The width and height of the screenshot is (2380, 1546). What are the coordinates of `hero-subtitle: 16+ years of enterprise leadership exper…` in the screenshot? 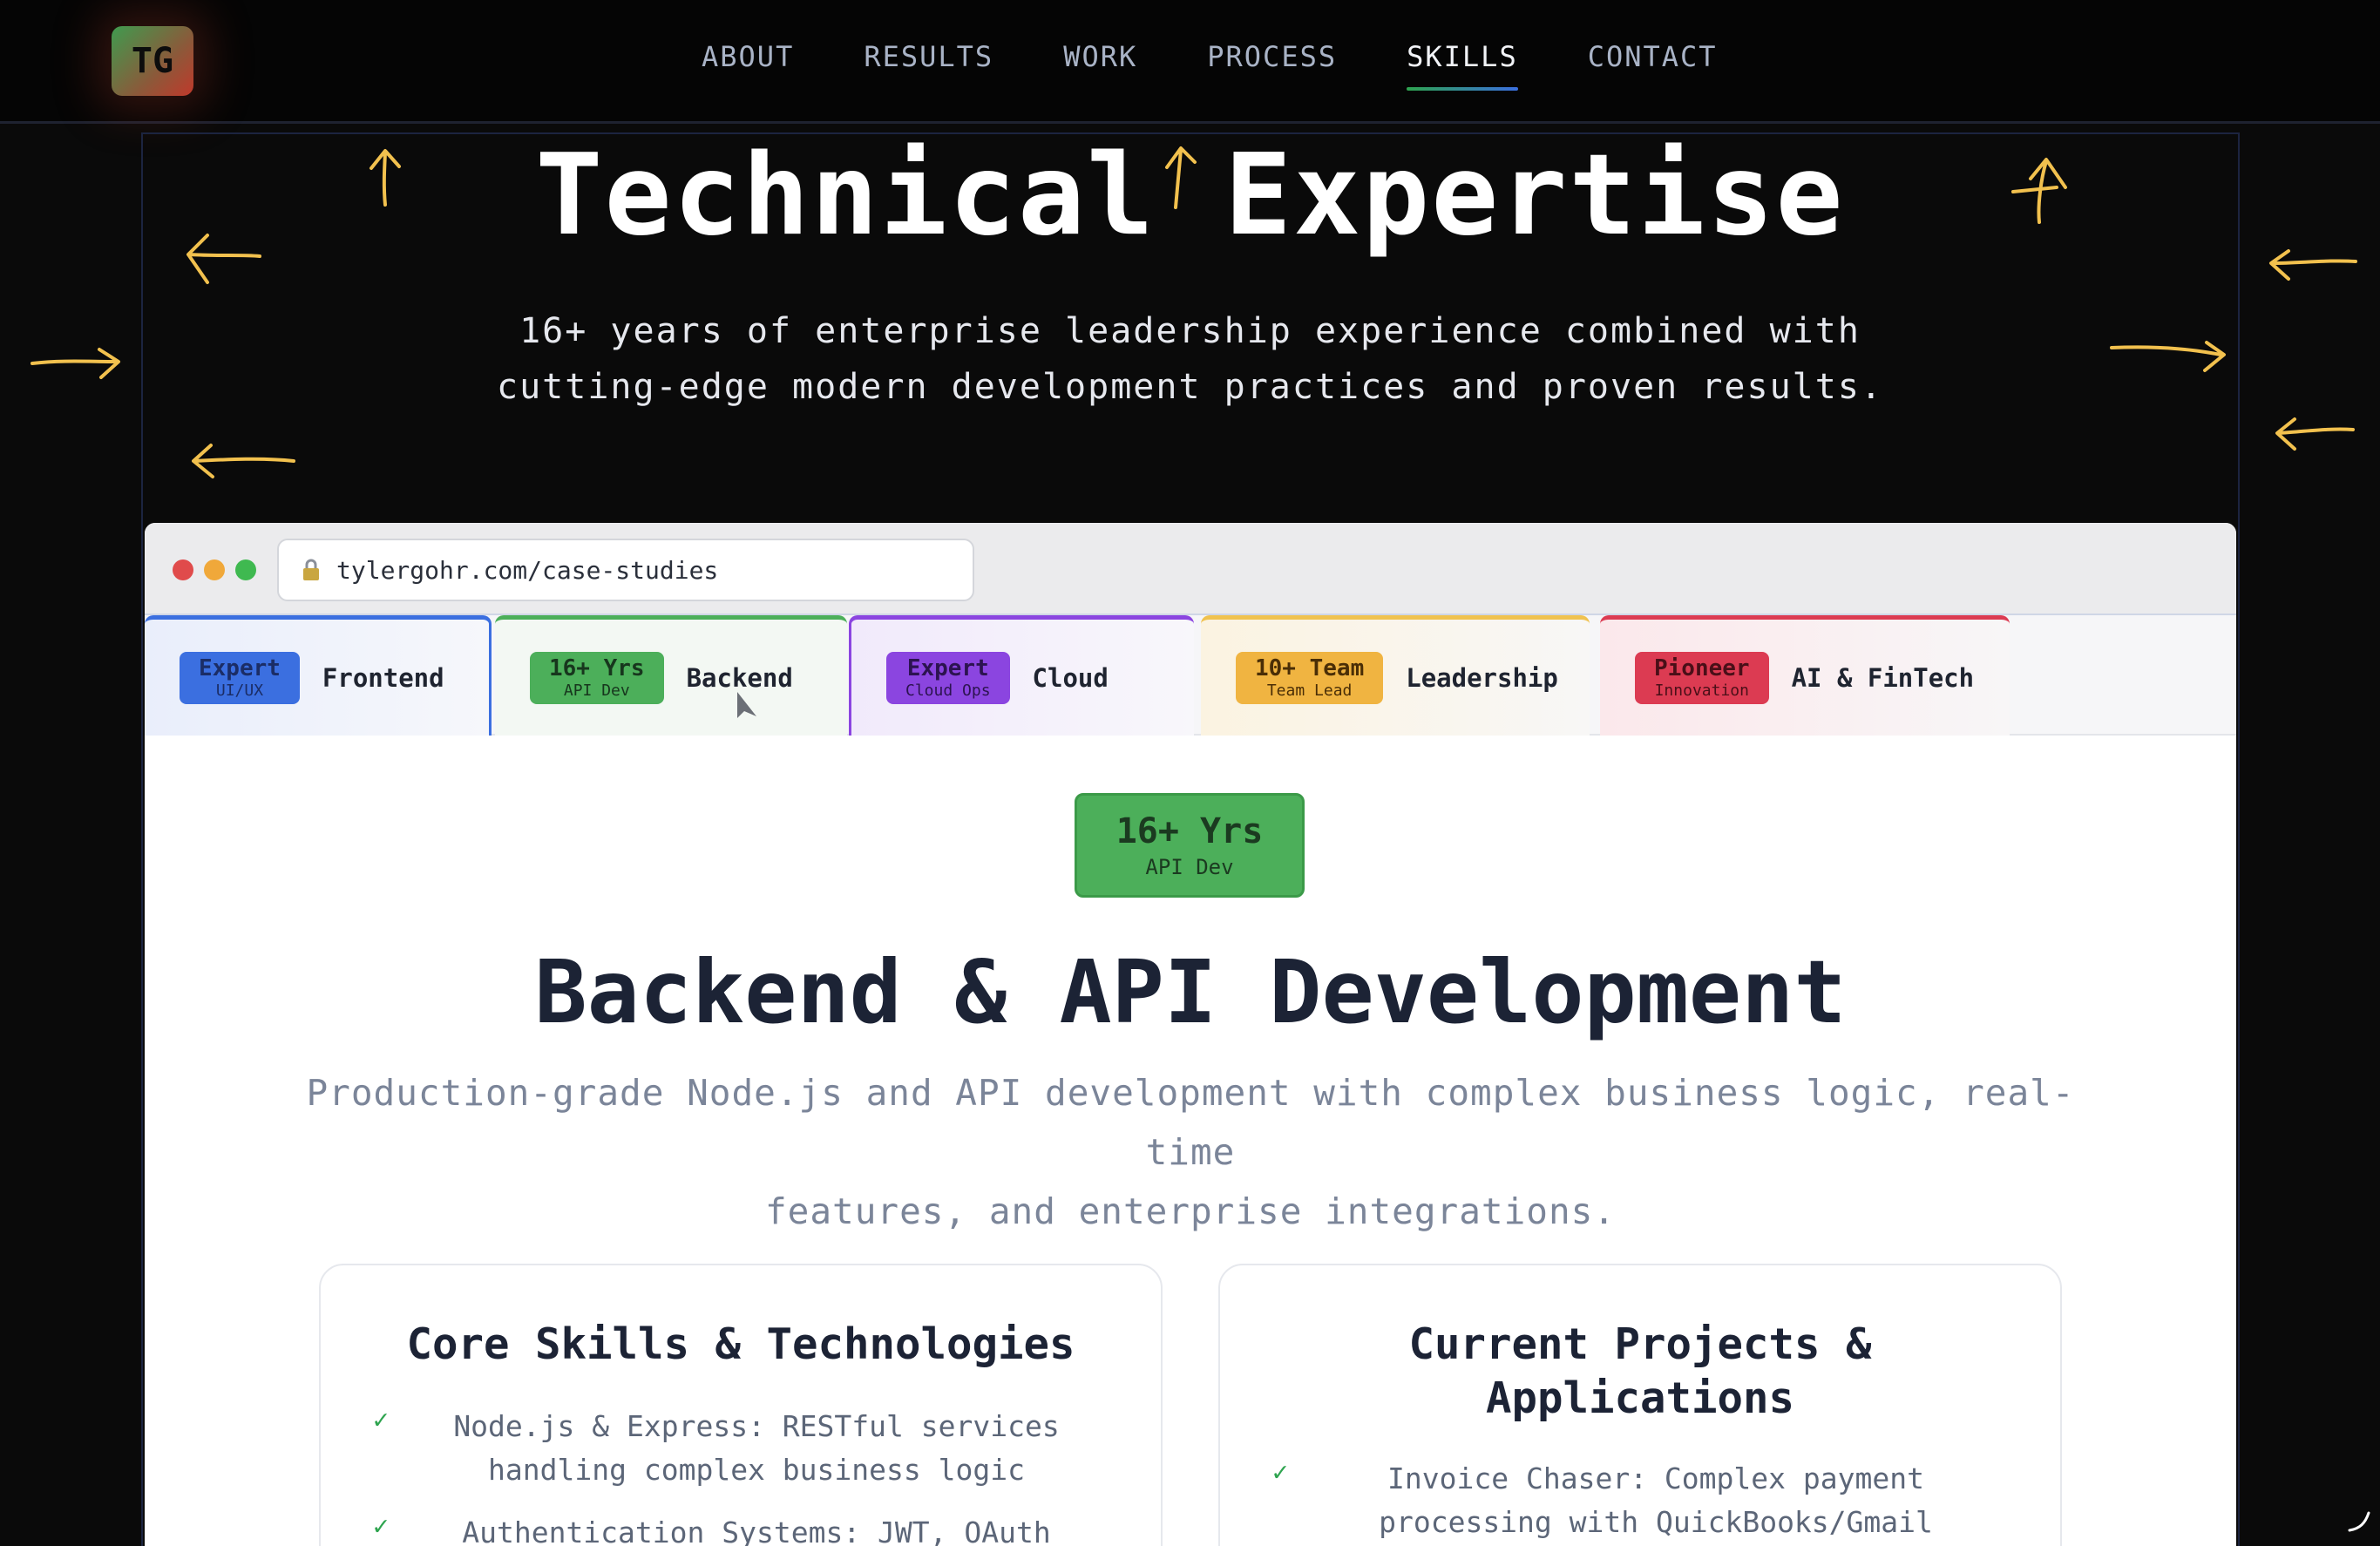 It's located at (1190, 359).